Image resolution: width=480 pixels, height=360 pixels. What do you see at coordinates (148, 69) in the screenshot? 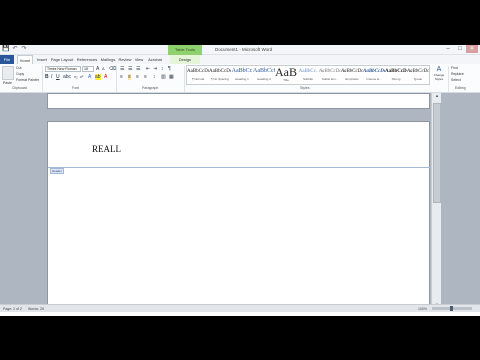
I see `decrease-indent-icon: ⇤` at bounding box center [148, 69].